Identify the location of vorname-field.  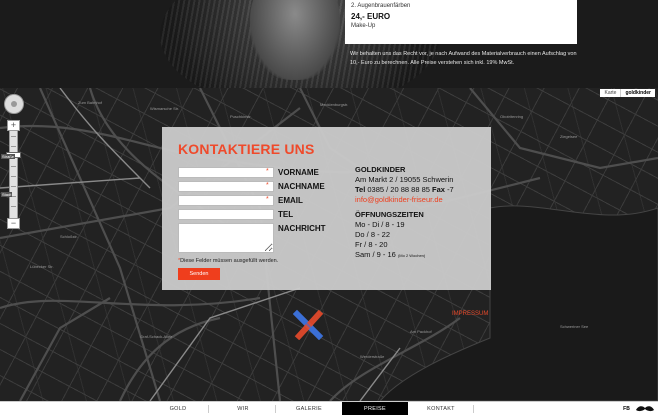
(226, 172).